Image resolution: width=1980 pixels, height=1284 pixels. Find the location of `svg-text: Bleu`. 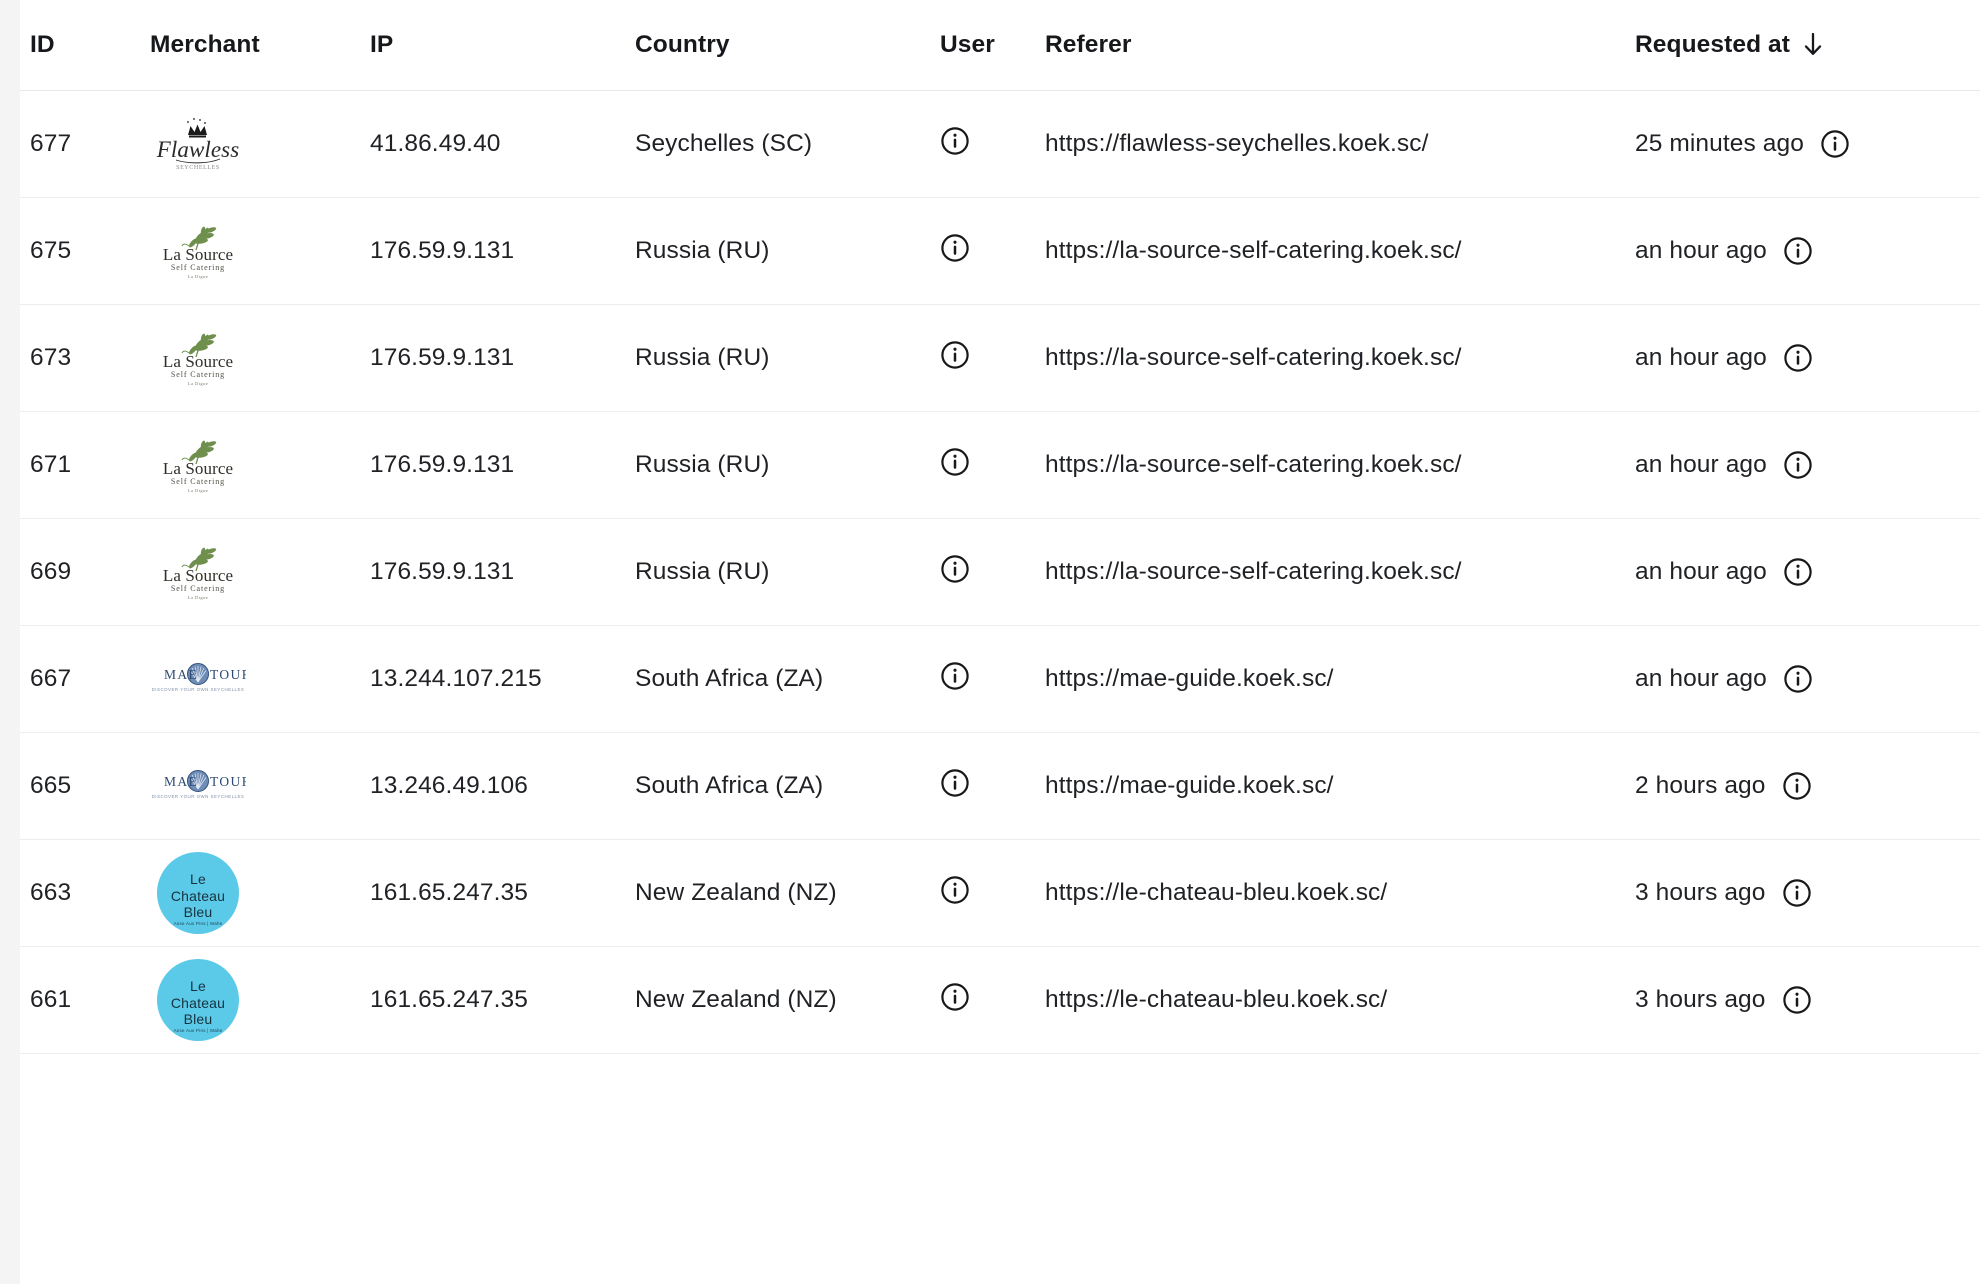

svg-text: Bleu is located at coordinates (198, 912).